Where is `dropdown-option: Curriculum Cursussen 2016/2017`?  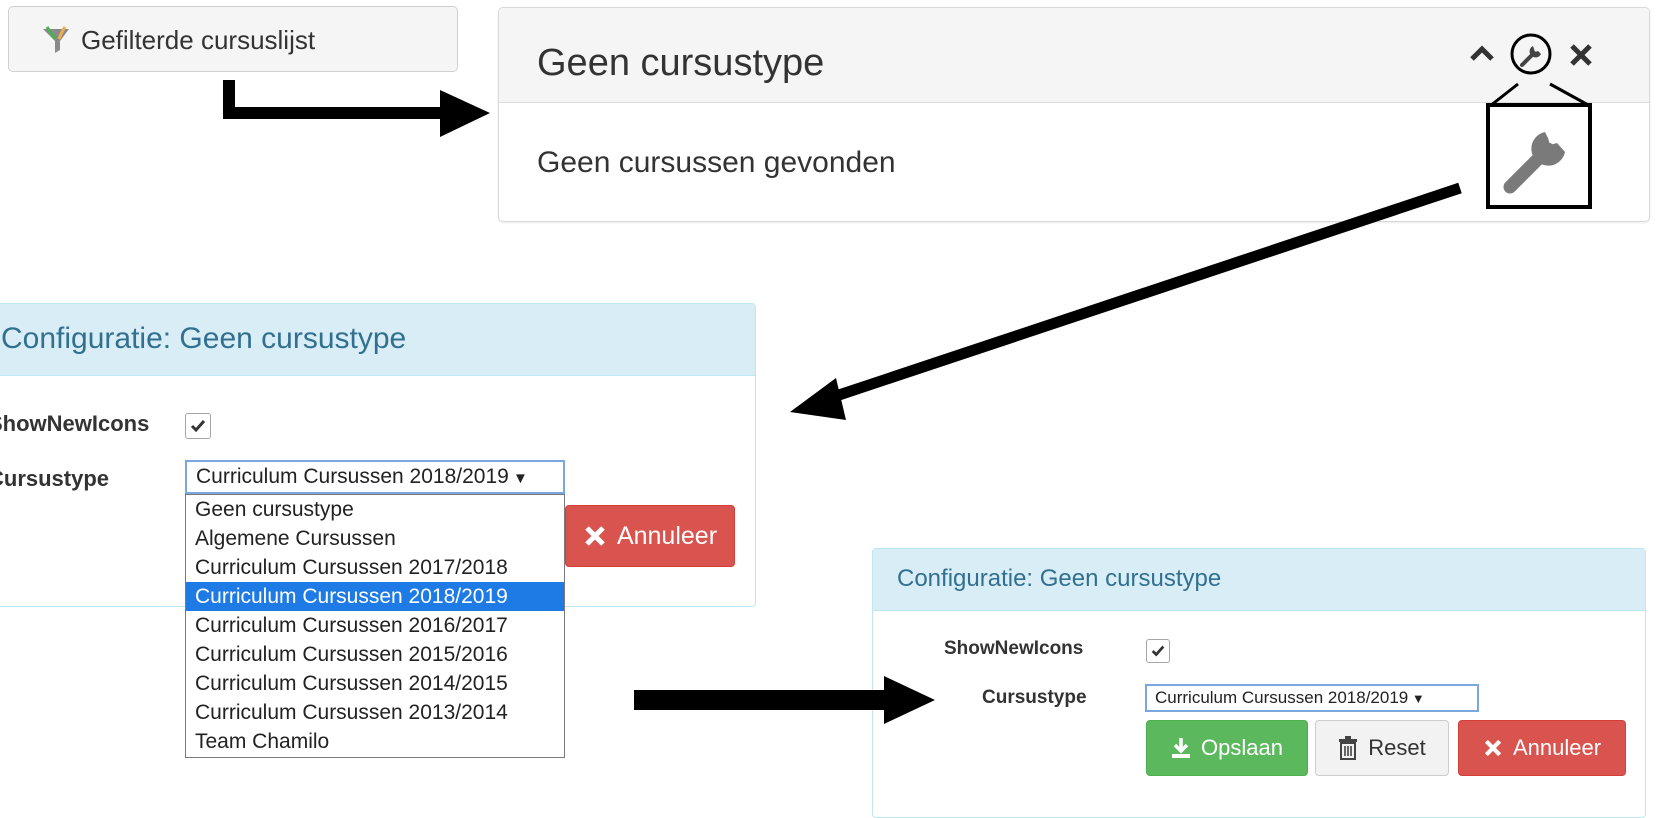
dropdown-option: Curriculum Cursussen 2016/2017 is located at coordinates (375, 625).